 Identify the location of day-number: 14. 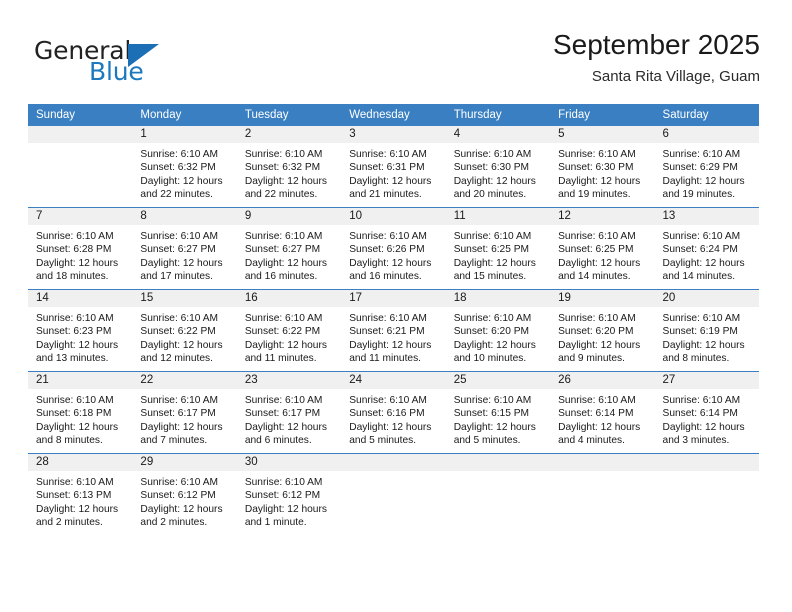
(80, 298).